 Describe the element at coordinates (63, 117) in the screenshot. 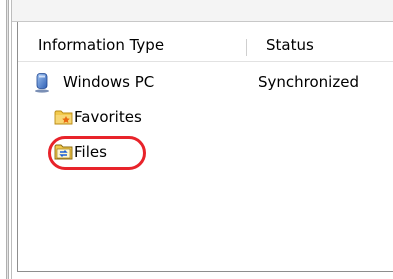

I see `favorites-folder-icon` at that location.